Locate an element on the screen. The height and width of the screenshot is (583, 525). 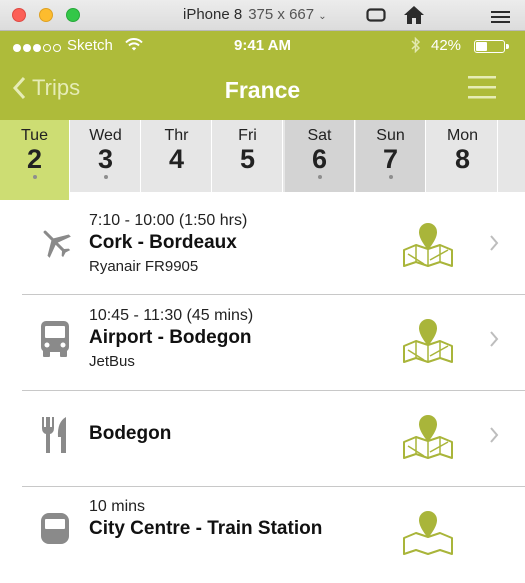
day-name: Sun is located at coordinates (390, 135).